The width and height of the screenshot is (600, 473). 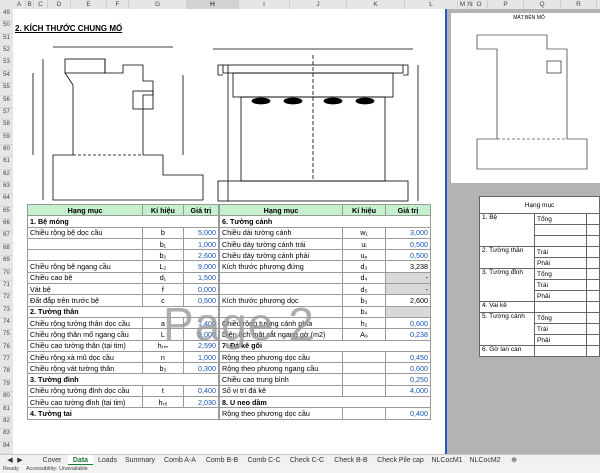 What do you see at coordinates (6, 77) in the screenshot?
I see `row-header: 54` at bounding box center [6, 77].